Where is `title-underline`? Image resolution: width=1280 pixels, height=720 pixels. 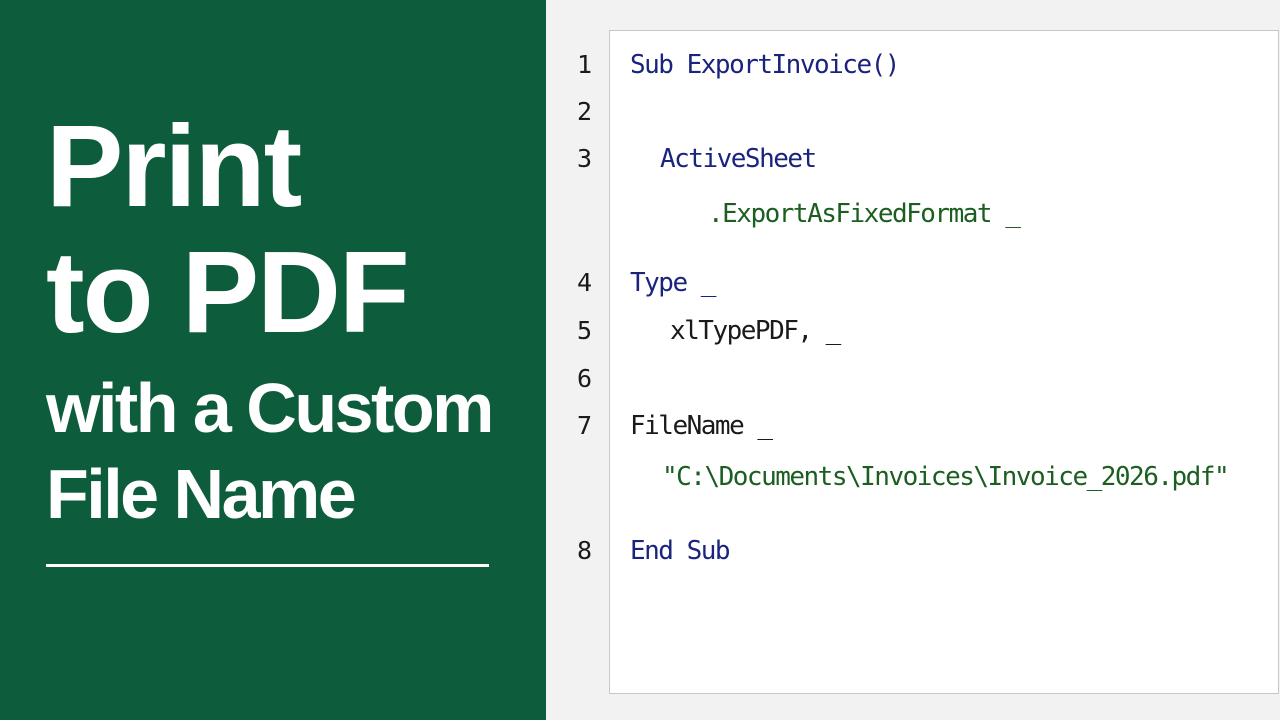
title-underline is located at coordinates (267, 565).